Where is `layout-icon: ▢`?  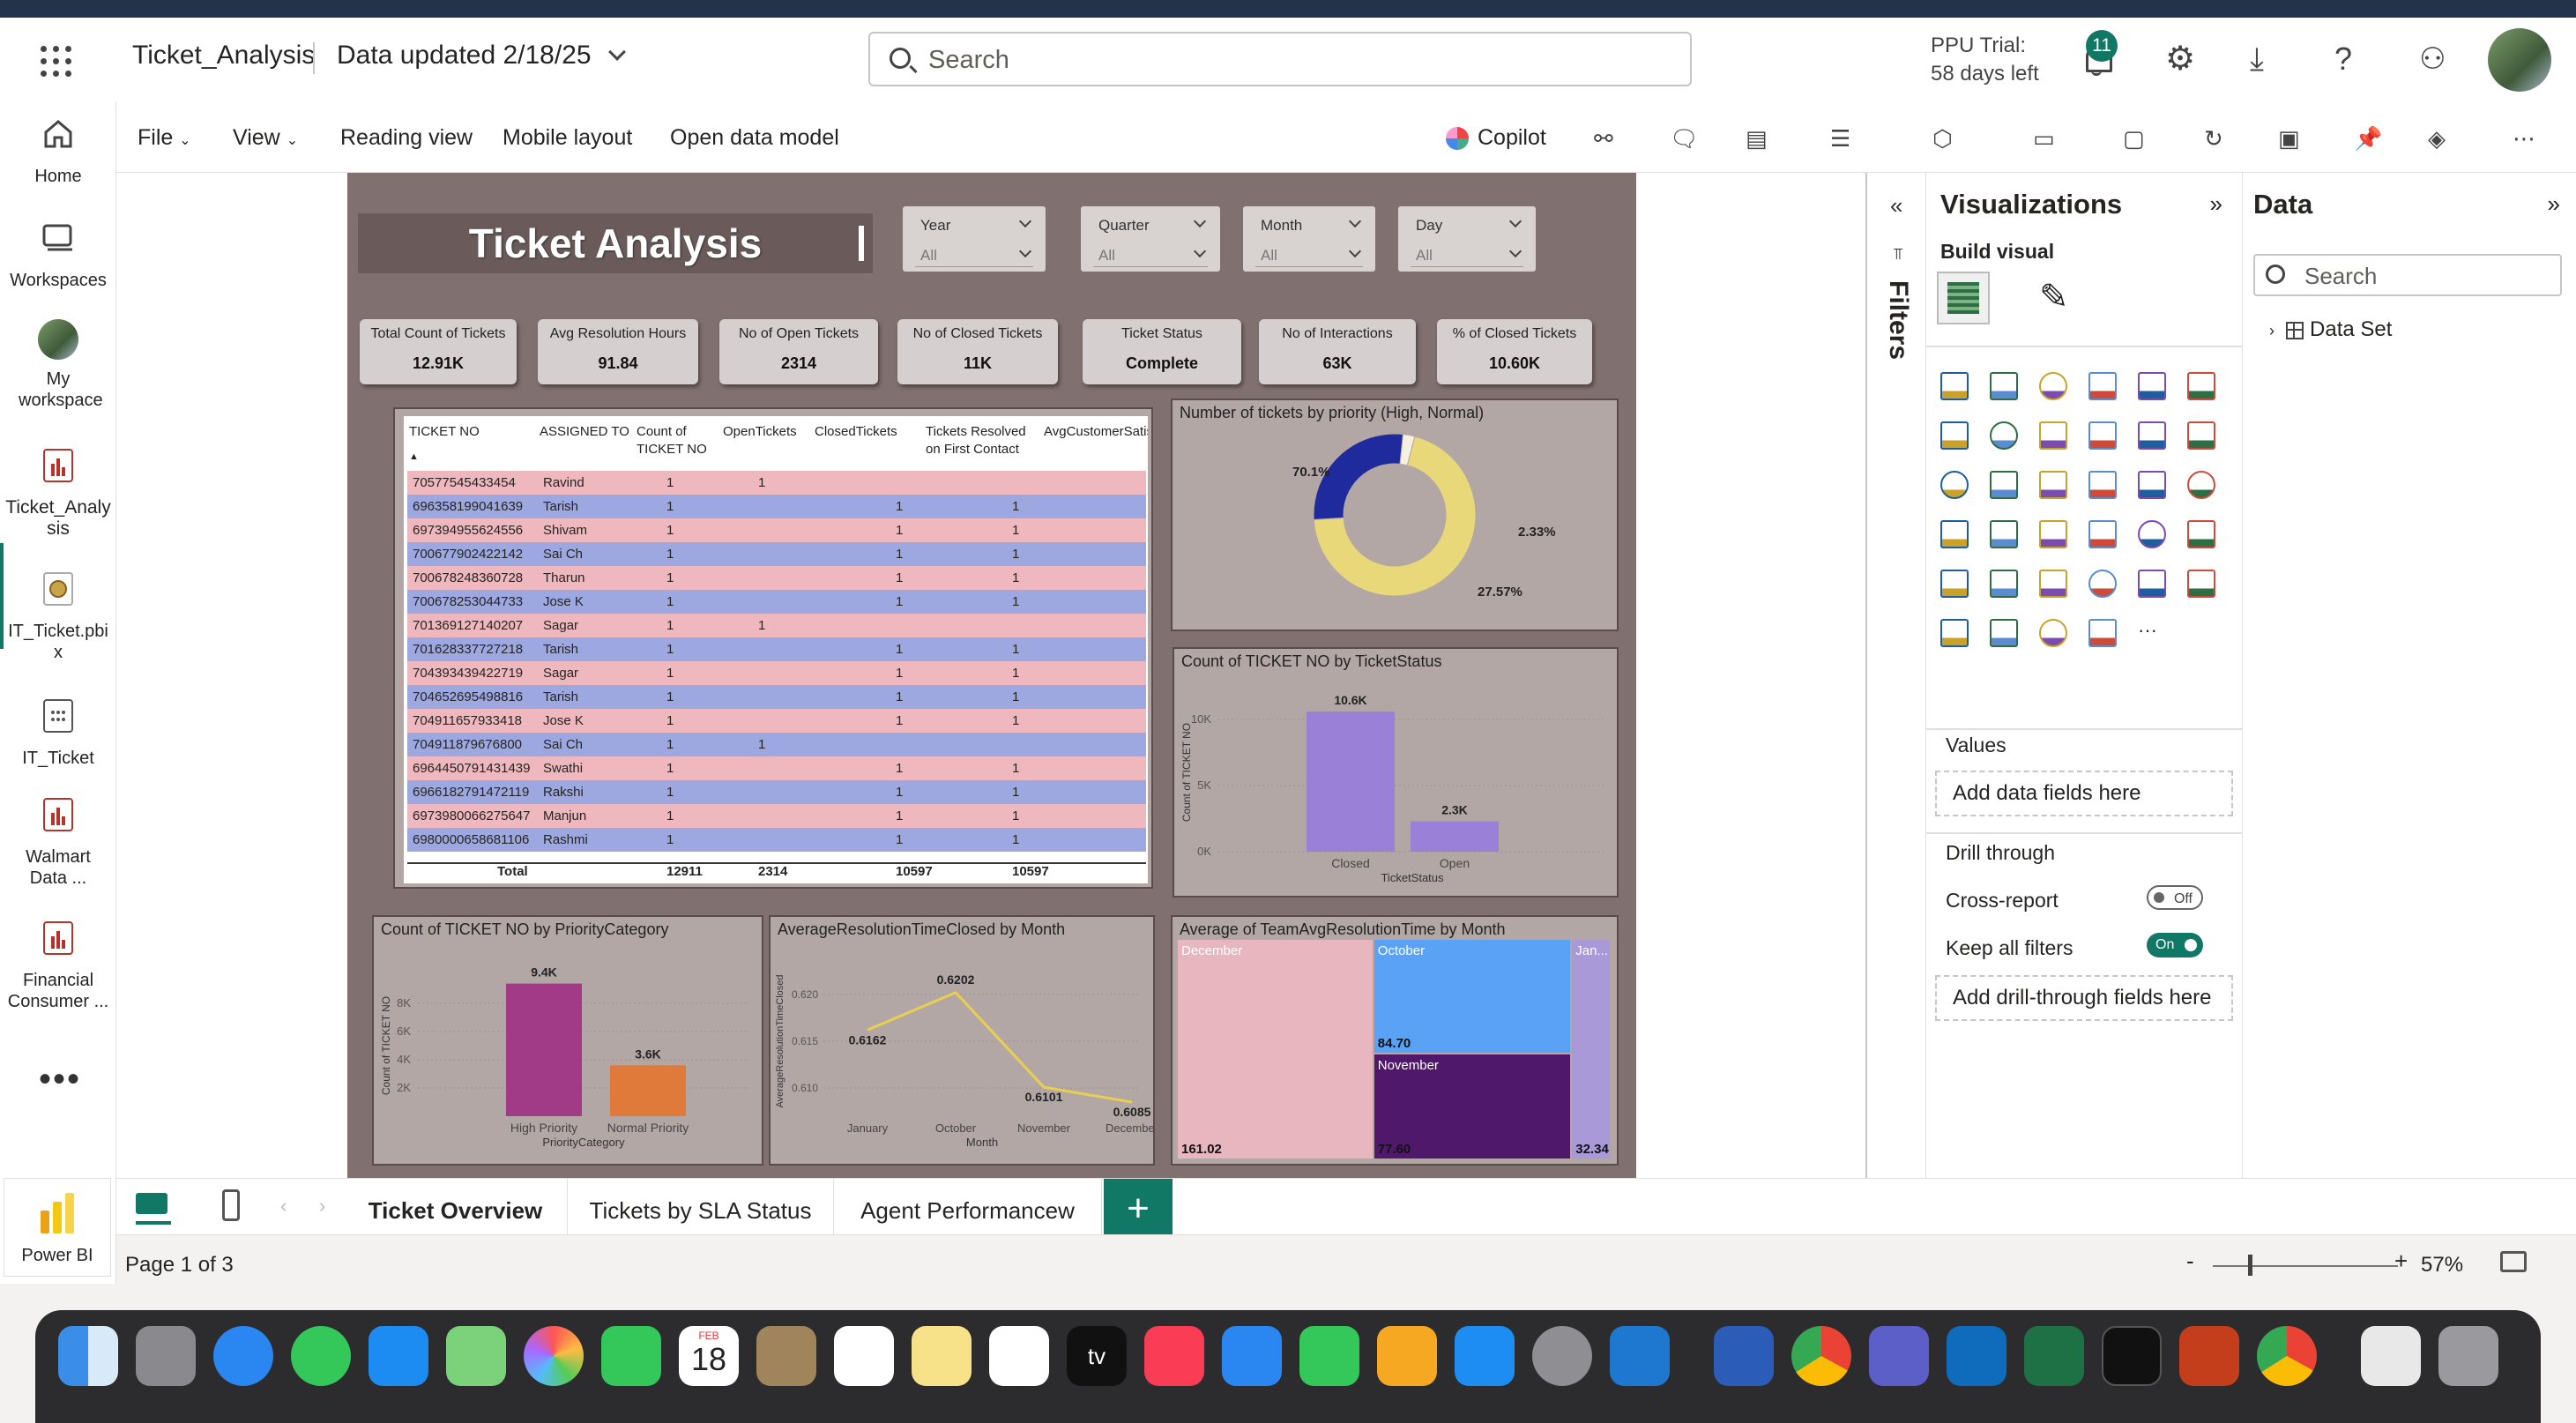 layout-icon: ▢ is located at coordinates (2136, 138).